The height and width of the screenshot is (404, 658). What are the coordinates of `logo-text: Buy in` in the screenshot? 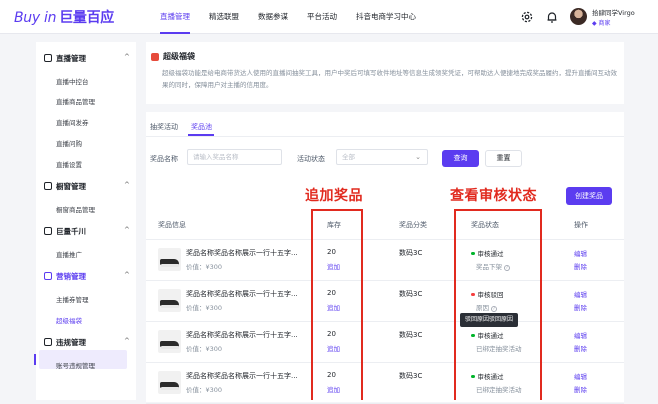 It's located at (35, 18).